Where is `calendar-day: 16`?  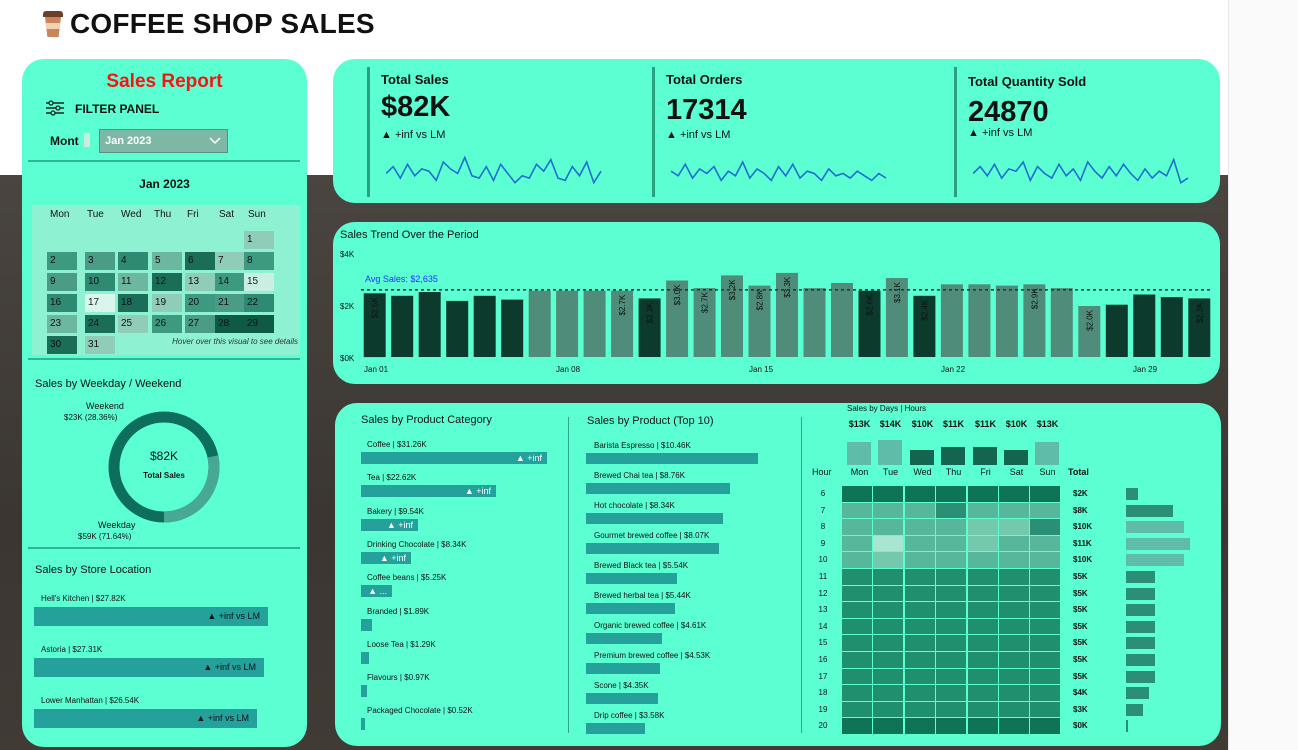
calendar-day: 16 is located at coordinates (62, 303).